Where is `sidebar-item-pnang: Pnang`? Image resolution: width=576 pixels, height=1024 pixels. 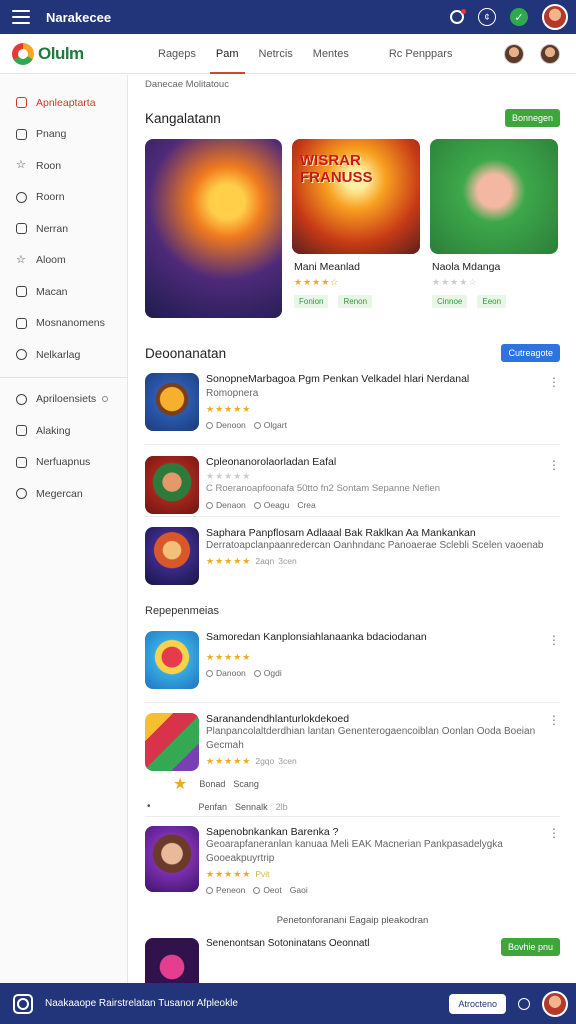 sidebar-item-pnang: Pnang is located at coordinates (63, 135).